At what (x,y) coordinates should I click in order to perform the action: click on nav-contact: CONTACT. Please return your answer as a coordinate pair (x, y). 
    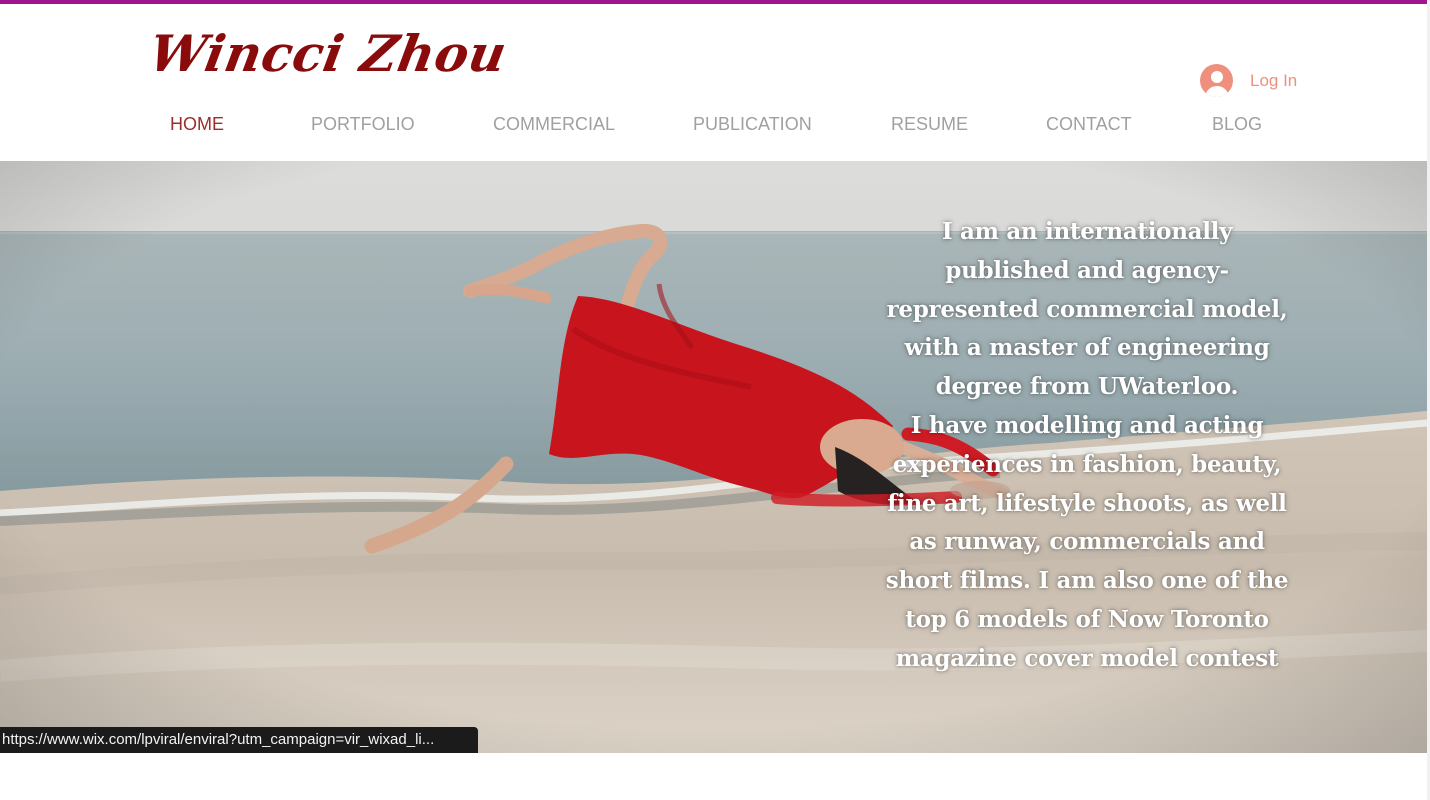
    Looking at the image, I should click on (1089, 124).